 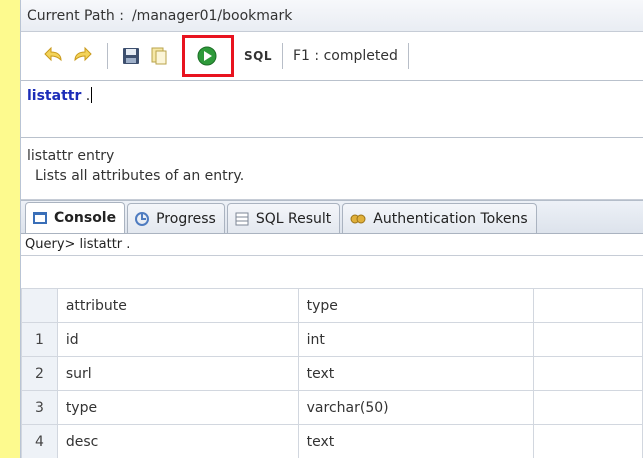 I want to click on run-icon, so click(x=207, y=56).